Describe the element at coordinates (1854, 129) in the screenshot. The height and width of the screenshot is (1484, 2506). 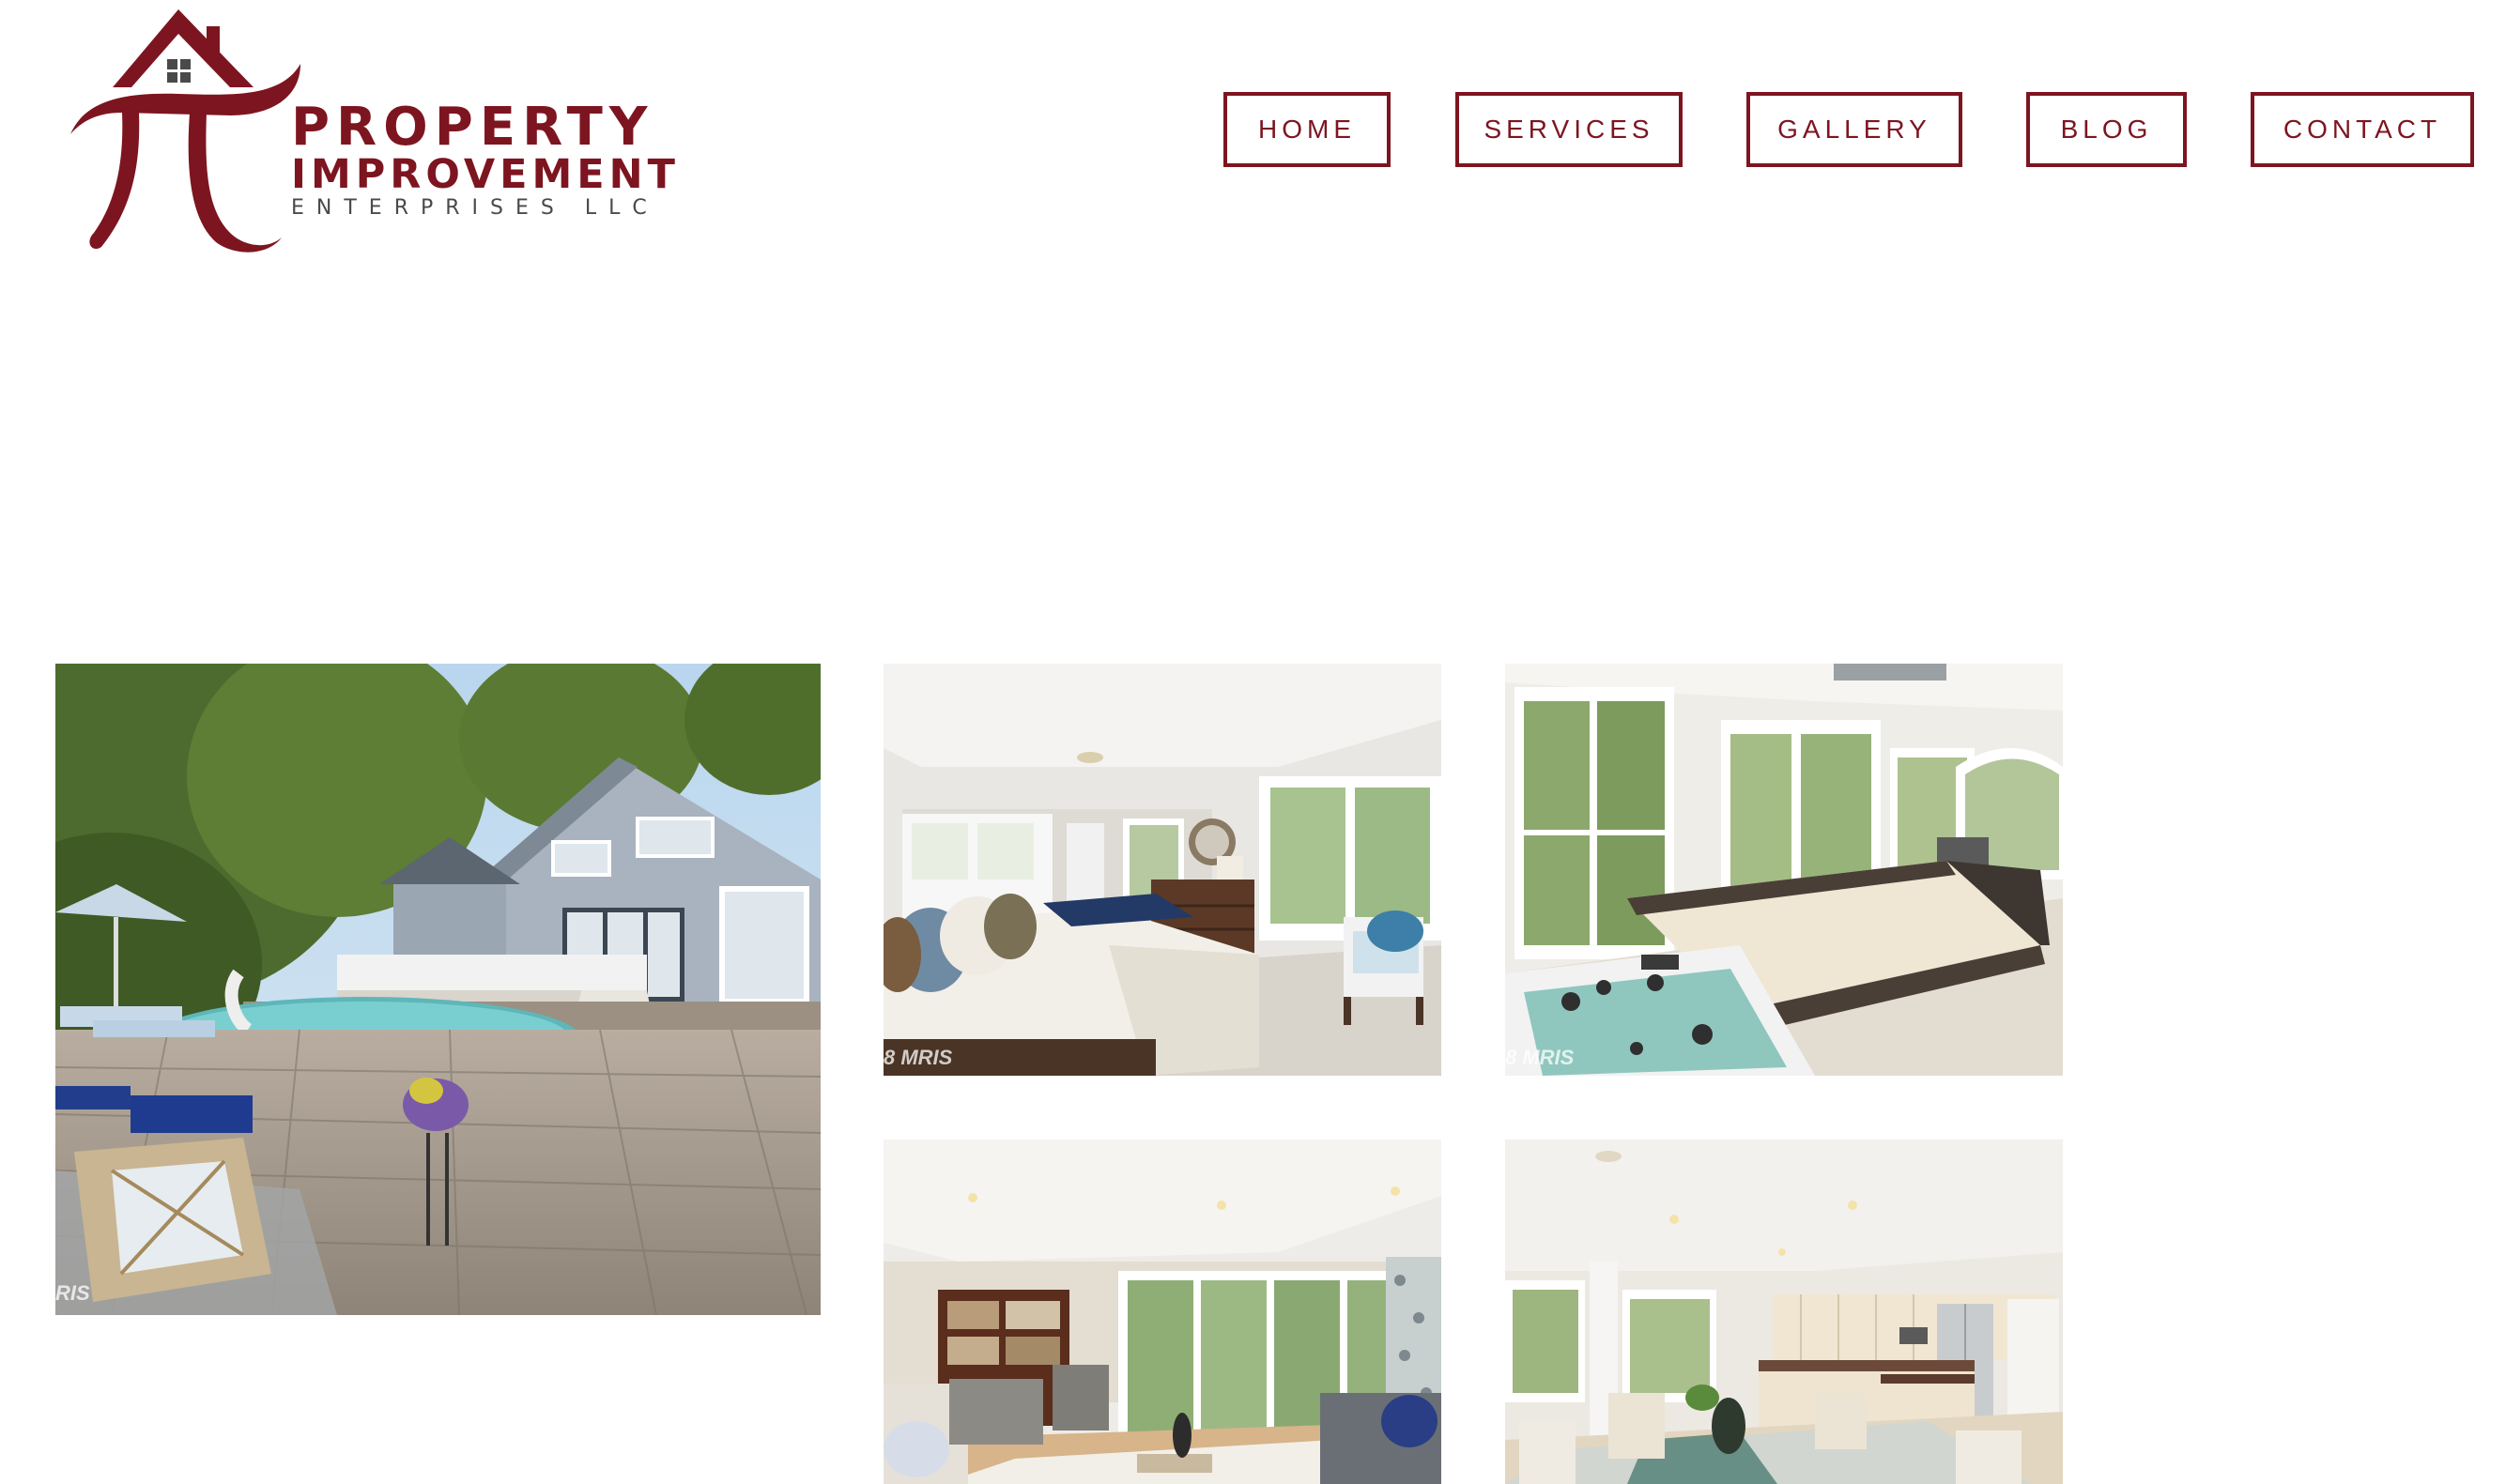
I see `nav-gallery-button: GALLERY` at that location.